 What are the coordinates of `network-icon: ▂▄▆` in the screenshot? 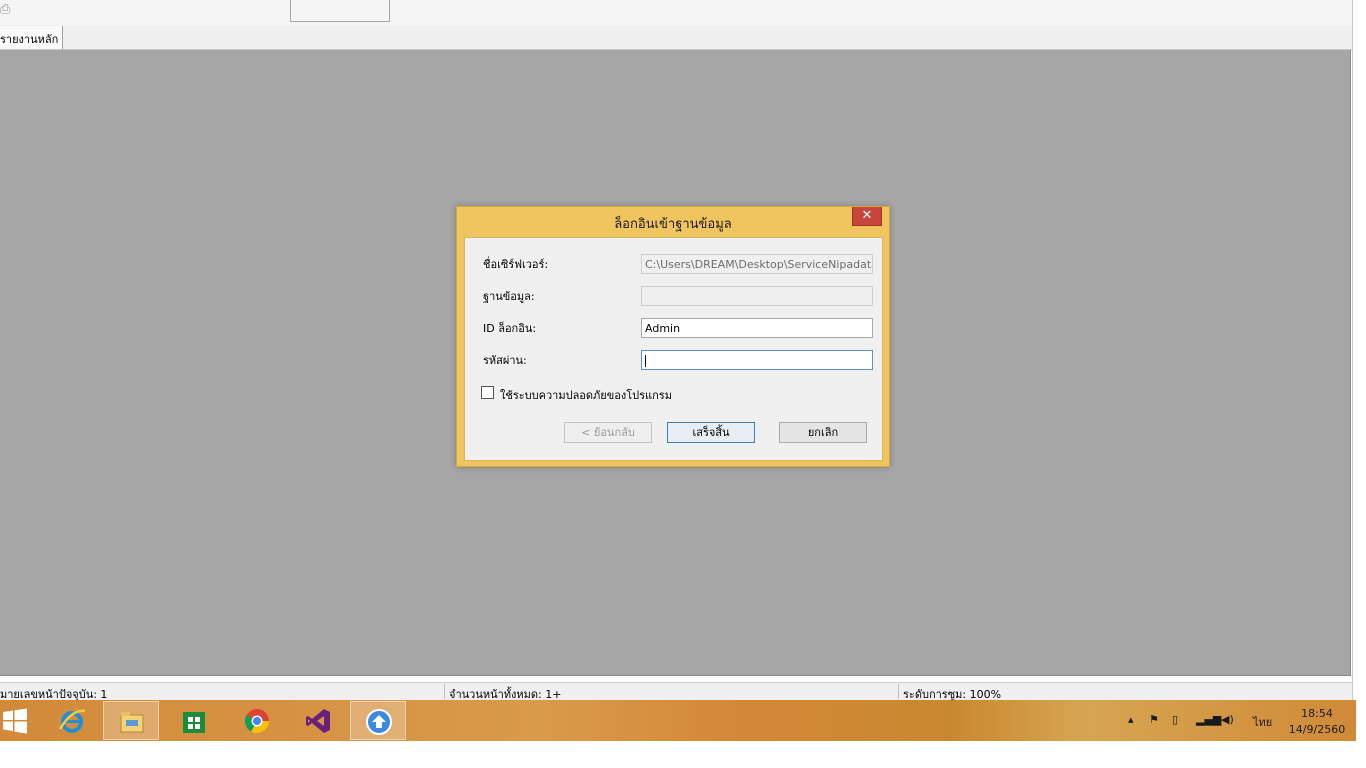 It's located at (1208, 719).